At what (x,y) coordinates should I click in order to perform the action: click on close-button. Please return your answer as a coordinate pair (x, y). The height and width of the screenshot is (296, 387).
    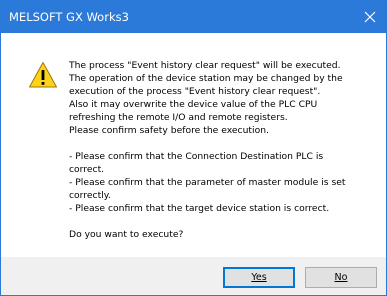
    Looking at the image, I should click on (370, 17).